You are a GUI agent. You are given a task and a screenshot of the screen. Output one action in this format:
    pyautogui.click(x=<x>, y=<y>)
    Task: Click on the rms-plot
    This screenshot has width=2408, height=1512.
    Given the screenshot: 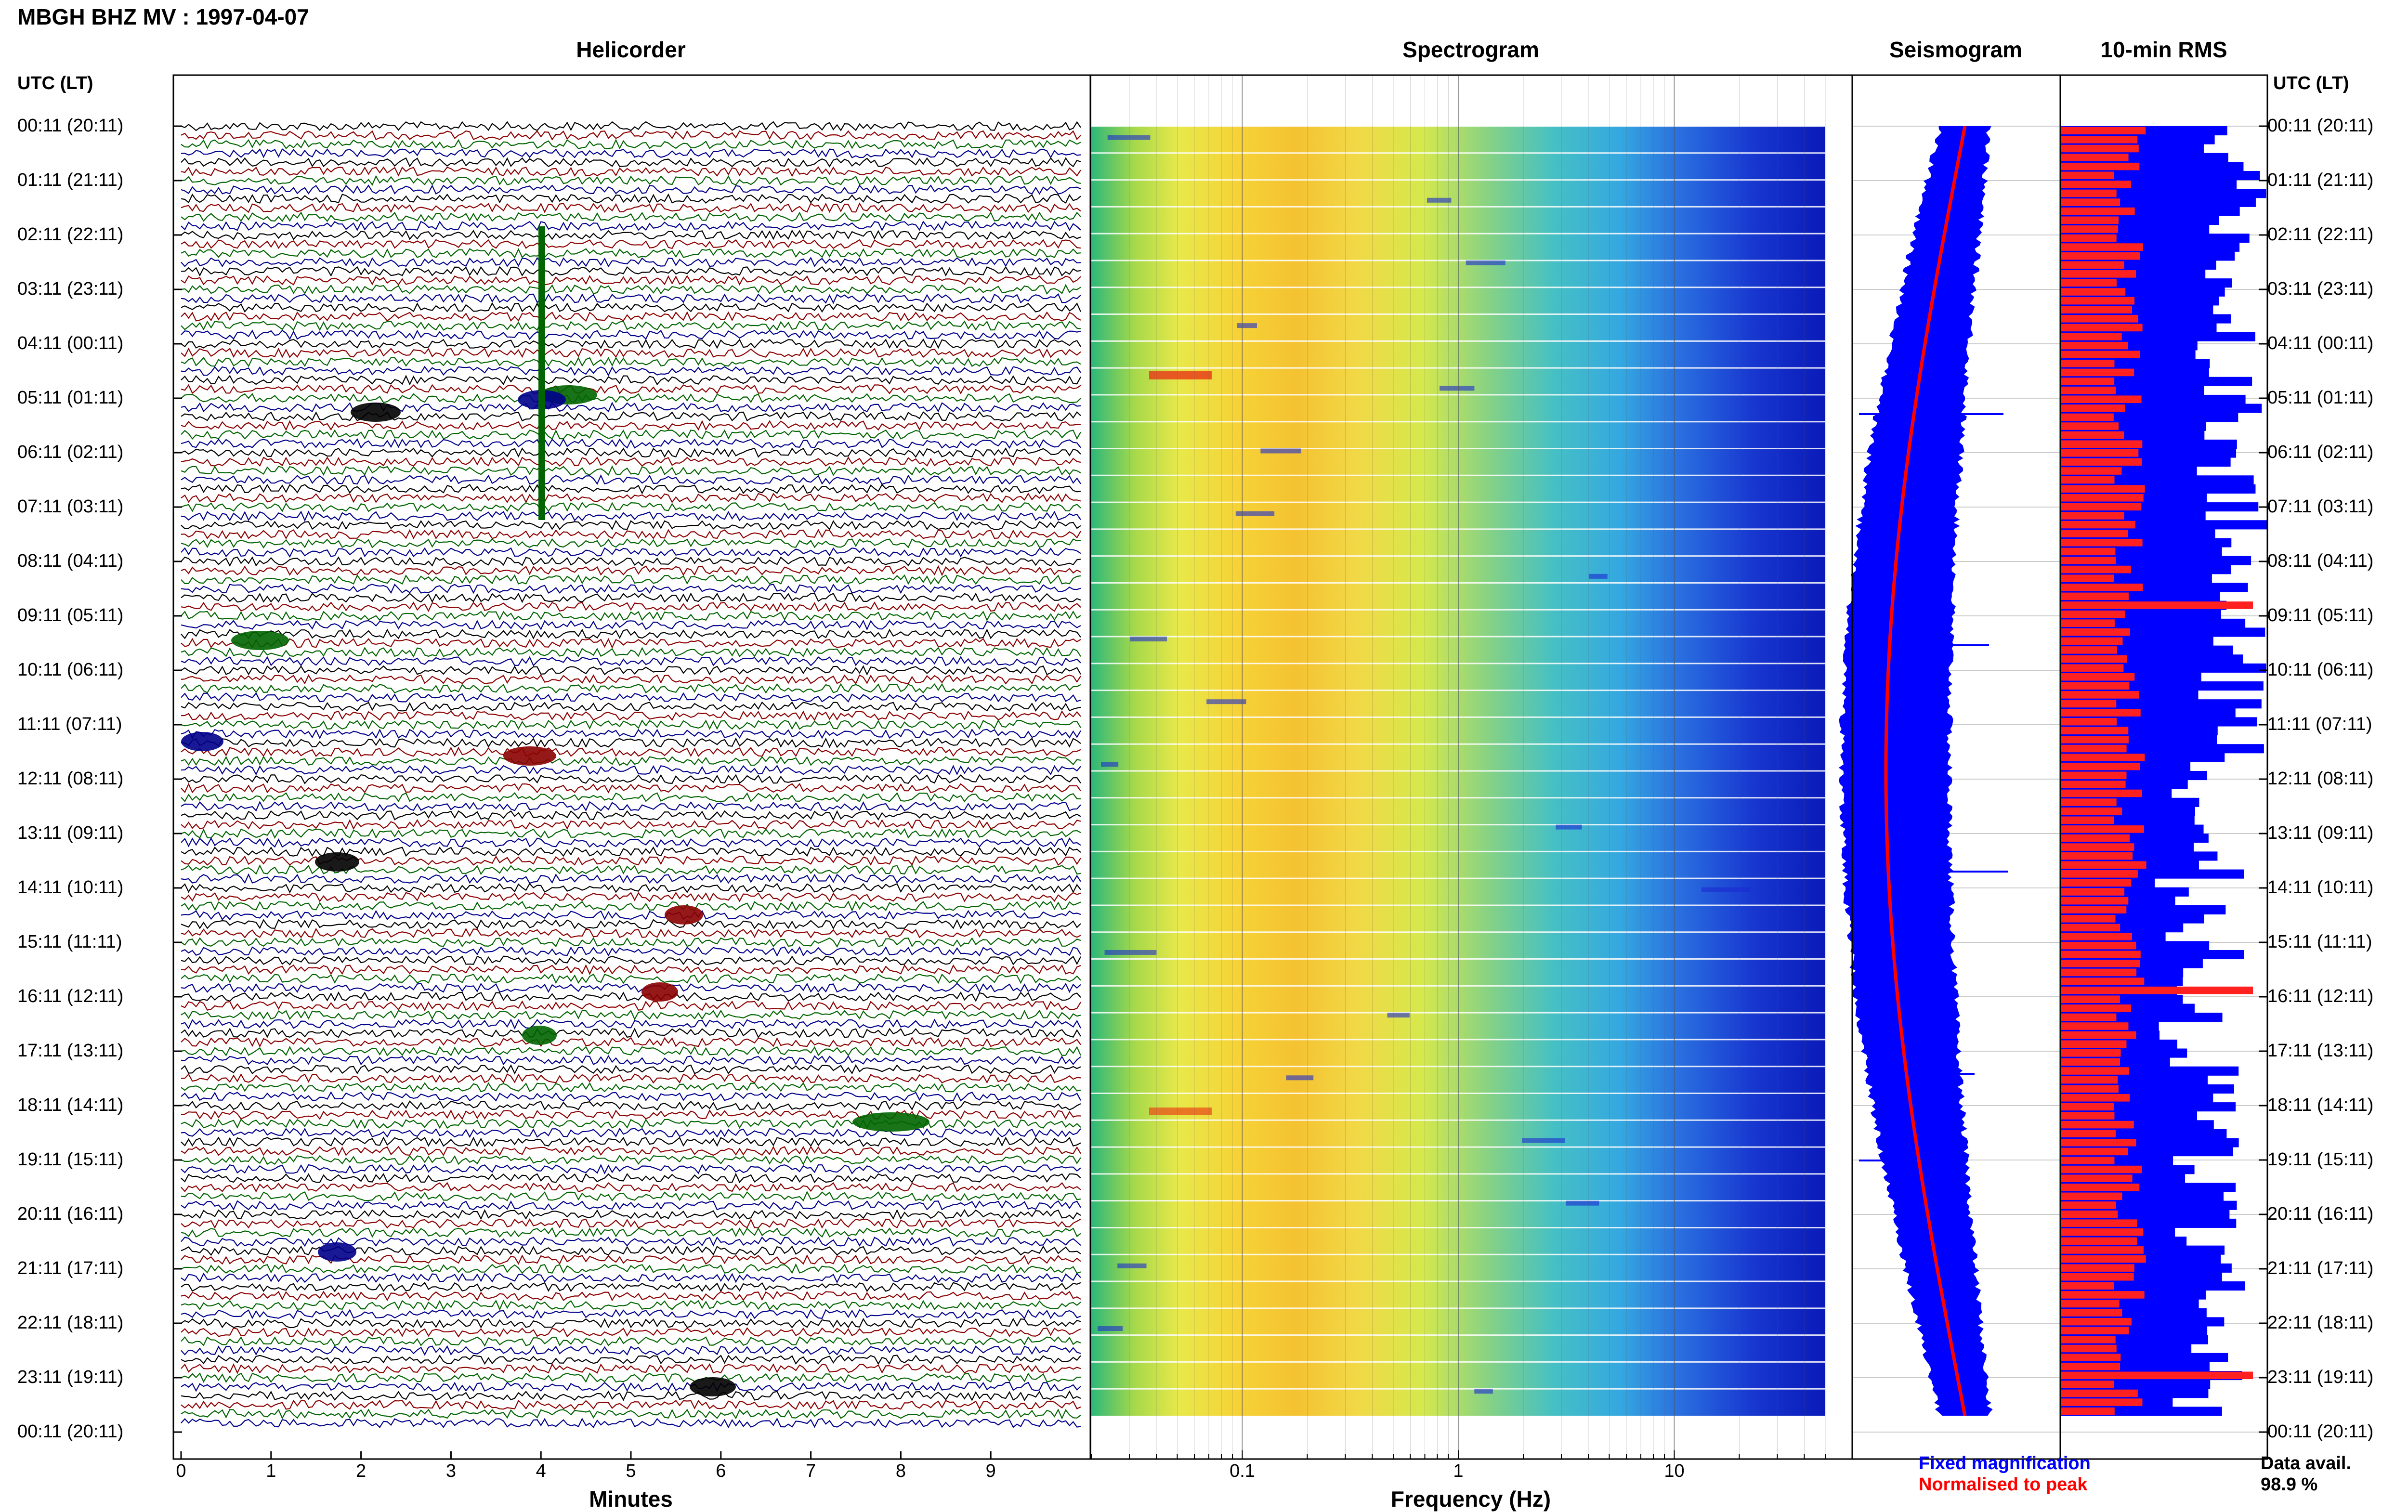 What is the action you would take?
    pyautogui.click(x=2163, y=779)
    